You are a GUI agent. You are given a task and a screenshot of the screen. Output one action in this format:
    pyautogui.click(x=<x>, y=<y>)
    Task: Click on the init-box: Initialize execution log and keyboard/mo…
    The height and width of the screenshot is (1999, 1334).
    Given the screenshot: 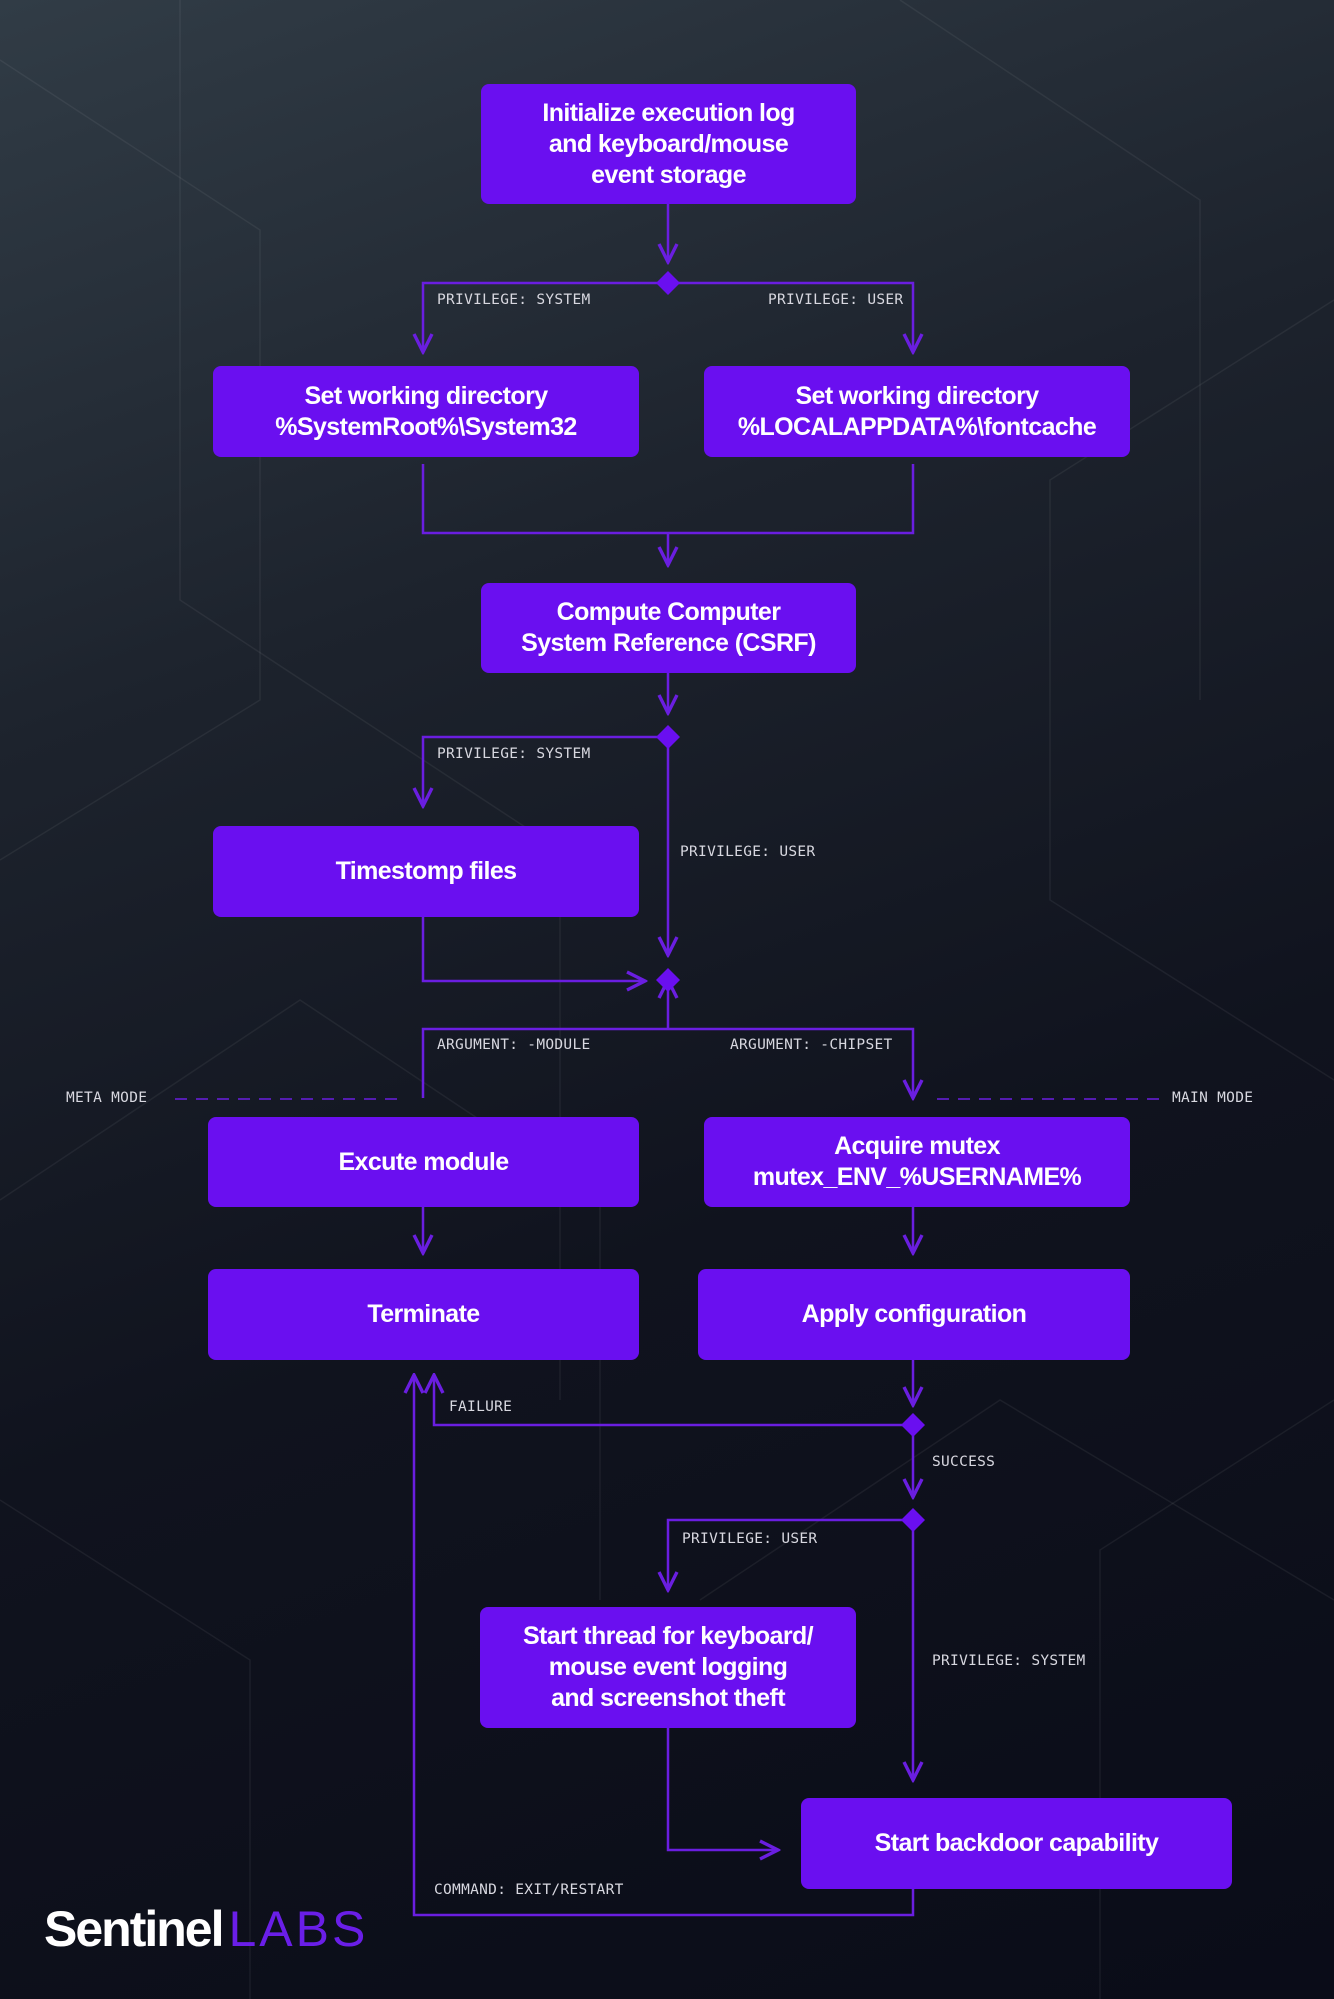 What is the action you would take?
    pyautogui.click(x=668, y=144)
    